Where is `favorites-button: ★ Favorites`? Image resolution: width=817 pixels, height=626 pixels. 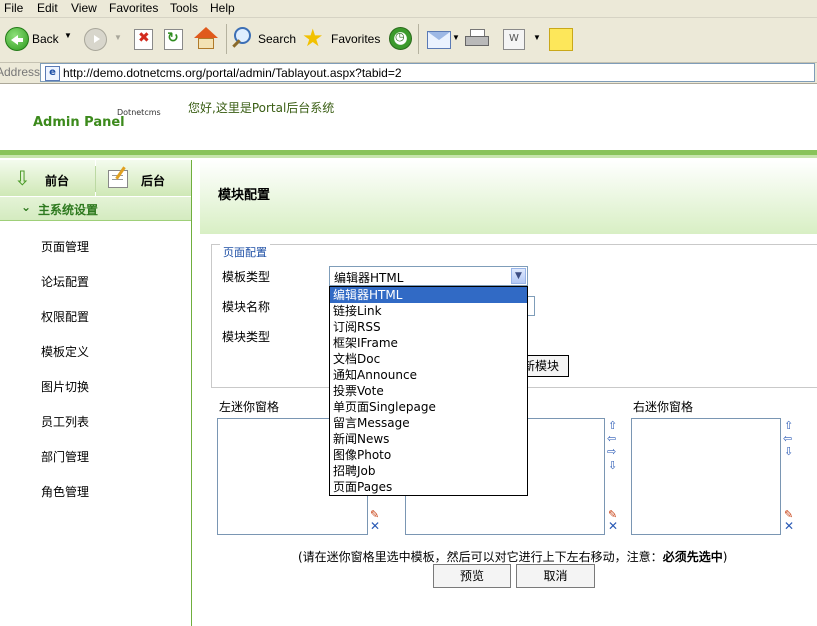 favorites-button: ★ Favorites is located at coordinates (341, 38).